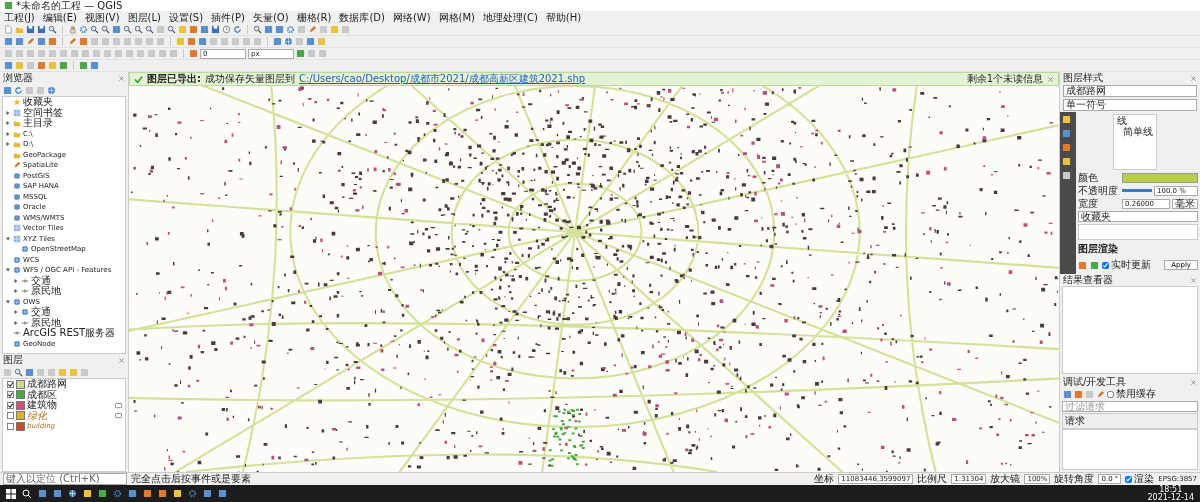 Image resolution: width=1200 pixels, height=502 pixels. What do you see at coordinates (457, 17) in the screenshot?
I see `menu-item: 网格(M)` at bounding box center [457, 17].